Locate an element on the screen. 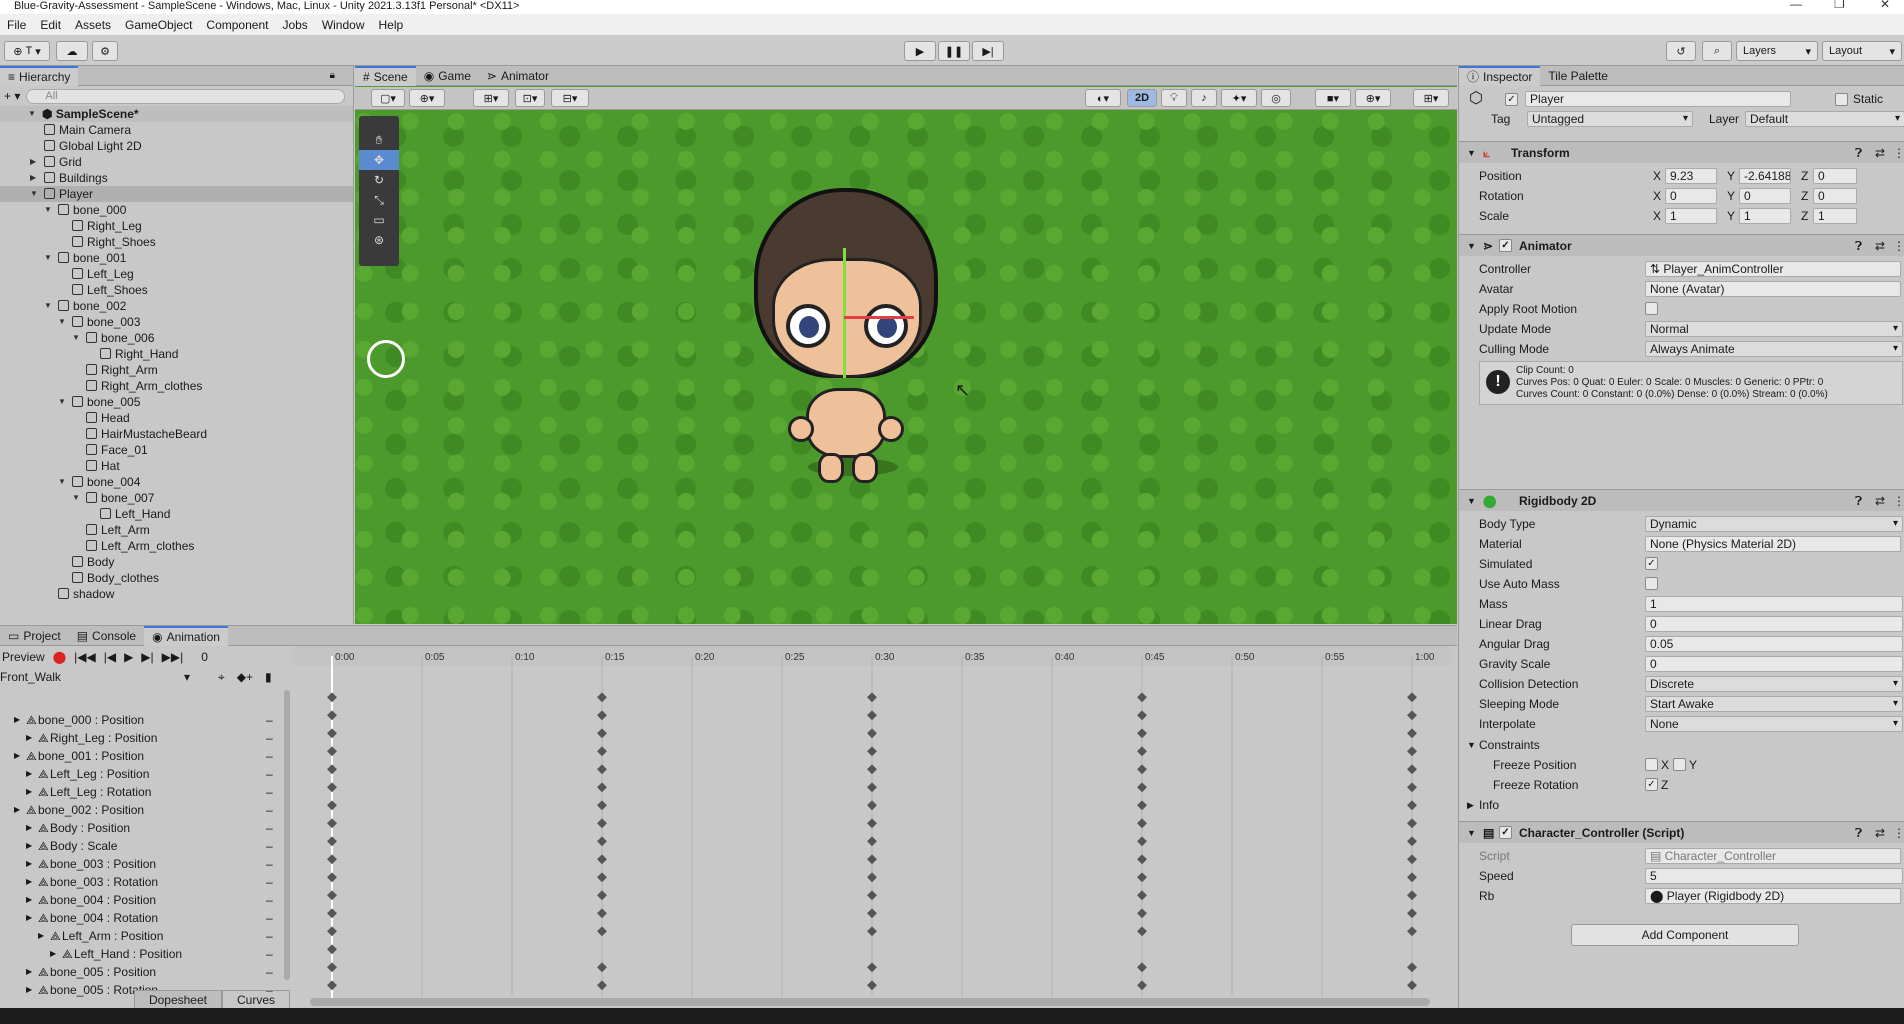 The height and width of the screenshot is (1024, 1904). minimize-icon: — is located at coordinates (1796, 5).